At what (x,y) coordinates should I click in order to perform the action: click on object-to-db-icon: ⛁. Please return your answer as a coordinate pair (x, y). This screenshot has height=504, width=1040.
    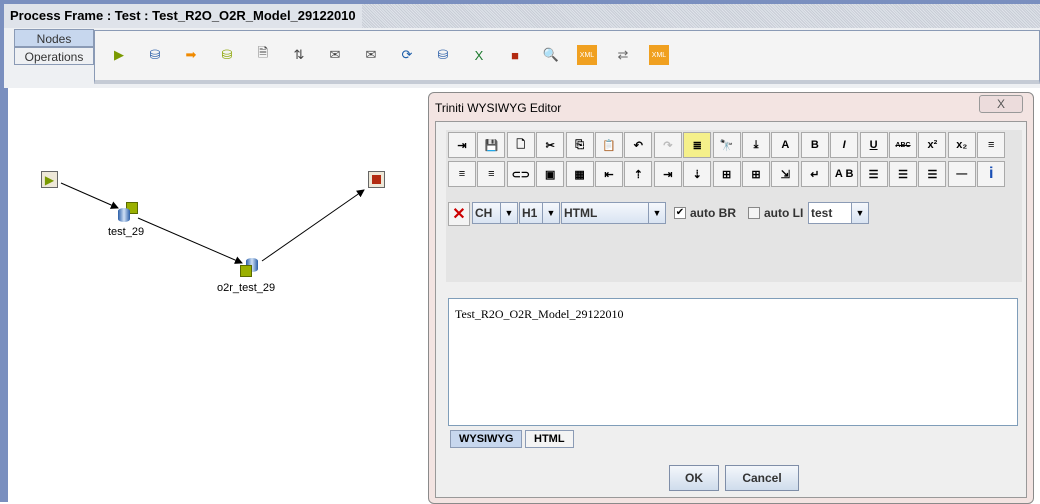
    Looking at the image, I should click on (227, 55).